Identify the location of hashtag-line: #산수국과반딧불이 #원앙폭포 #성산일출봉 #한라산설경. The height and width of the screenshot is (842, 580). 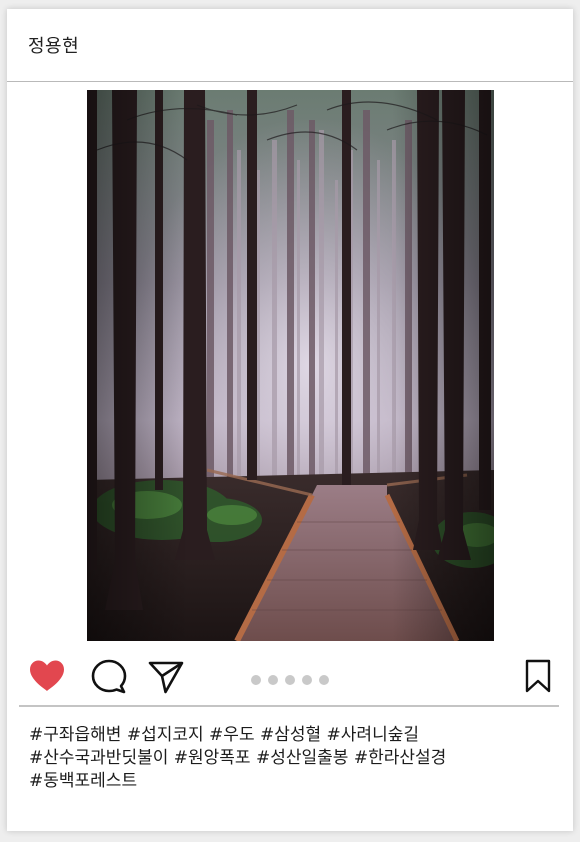
(294, 758).